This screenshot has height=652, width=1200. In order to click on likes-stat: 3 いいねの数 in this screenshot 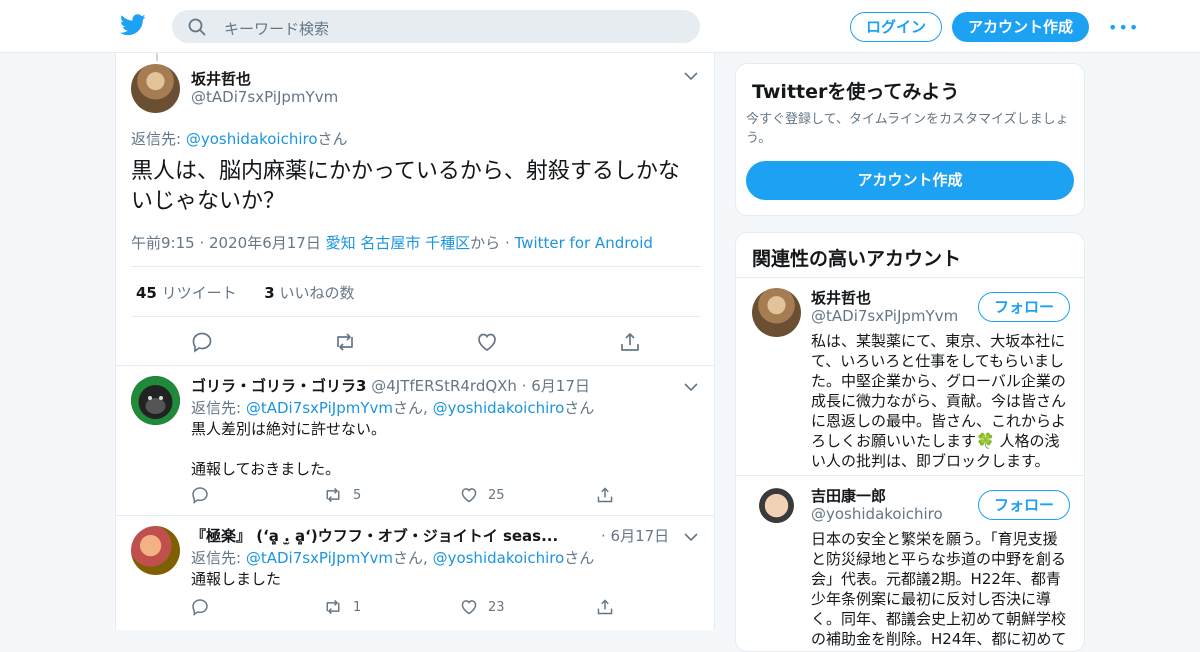, I will do `click(309, 293)`.